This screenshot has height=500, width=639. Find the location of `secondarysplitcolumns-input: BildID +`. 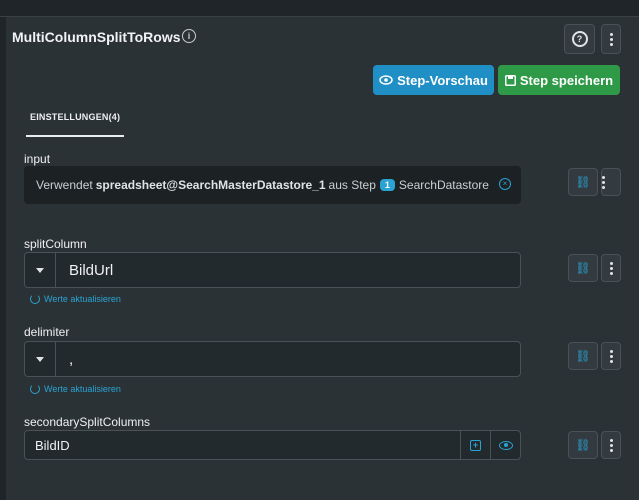

secondarysplitcolumns-input: BildID + is located at coordinates (272, 445).